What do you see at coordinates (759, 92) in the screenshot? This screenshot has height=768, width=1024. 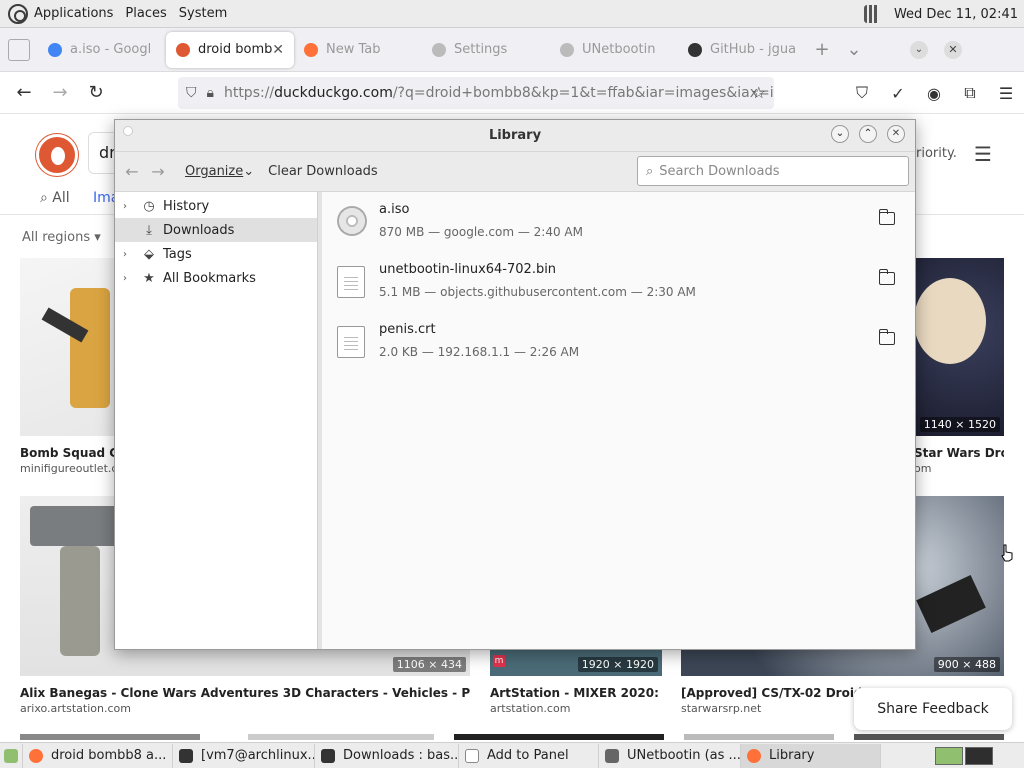 I see `bookmark-star-icon: ☆` at bounding box center [759, 92].